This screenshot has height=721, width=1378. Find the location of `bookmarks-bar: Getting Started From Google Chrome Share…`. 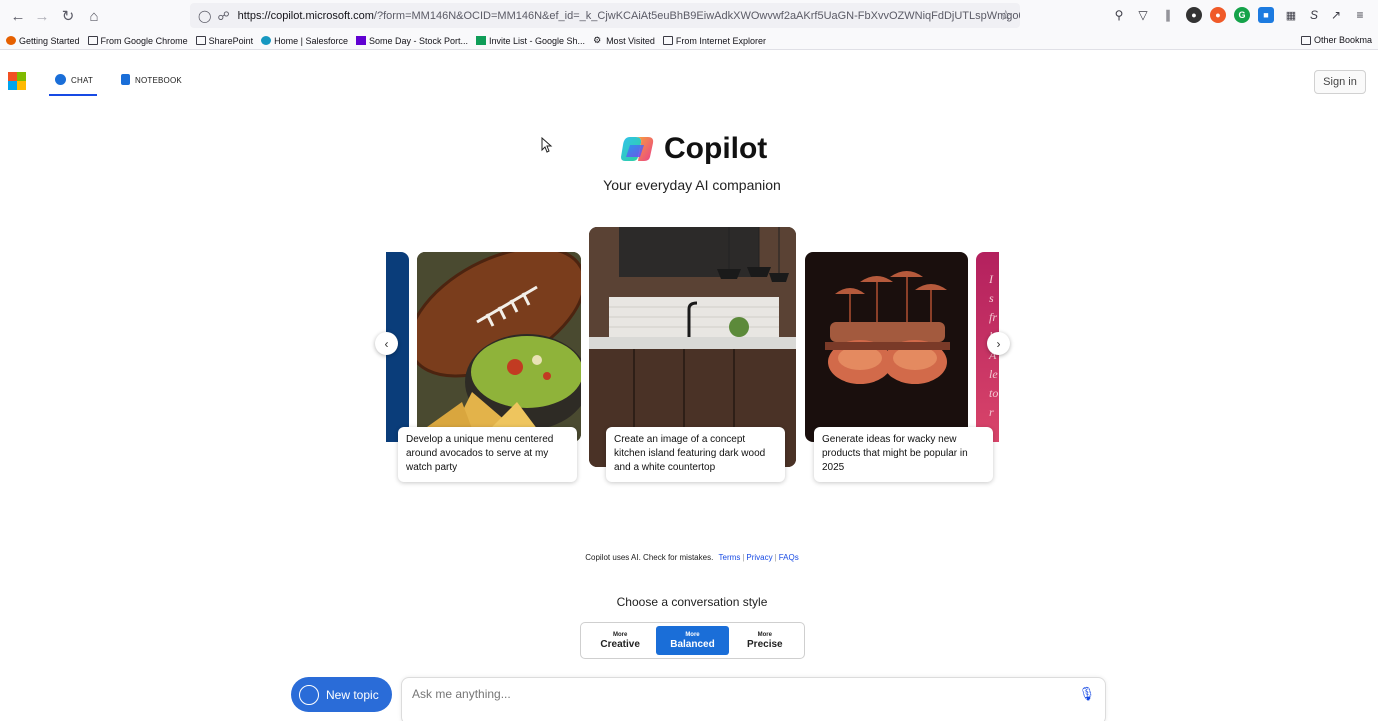

bookmarks-bar: Getting Started From Google Chrome Share… is located at coordinates (689, 41).